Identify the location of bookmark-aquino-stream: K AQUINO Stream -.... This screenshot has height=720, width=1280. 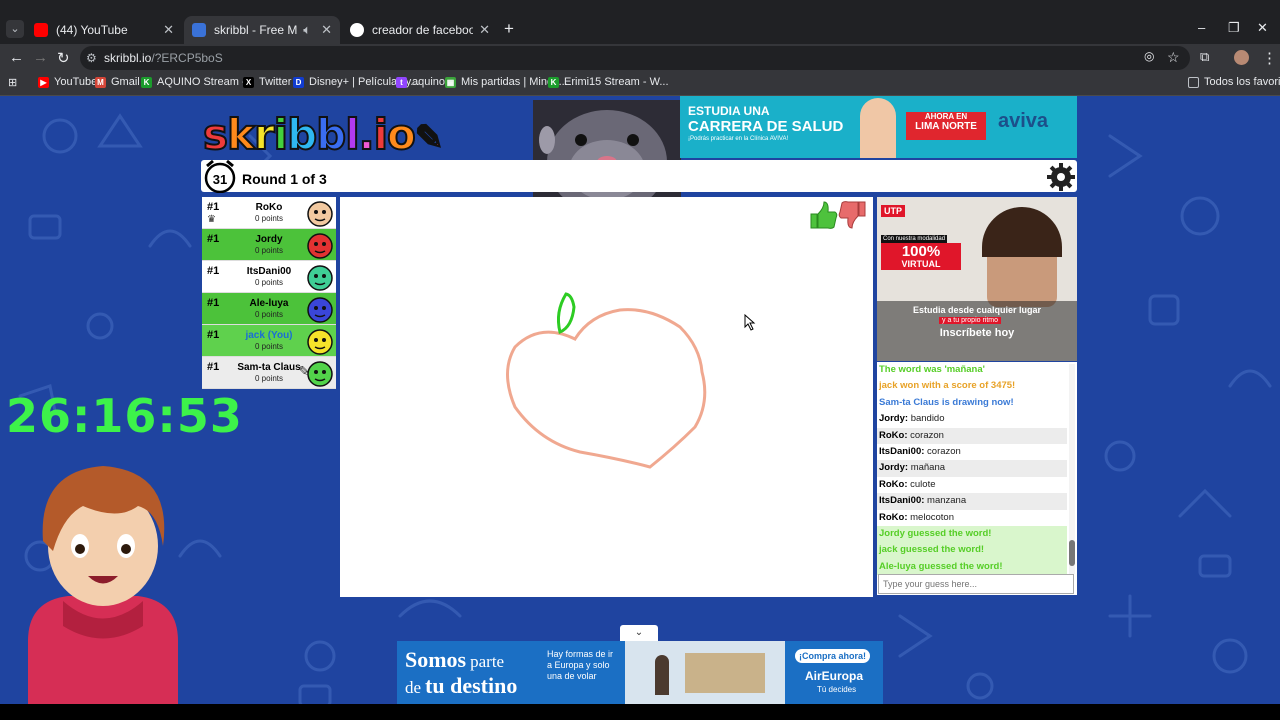
(198, 82).